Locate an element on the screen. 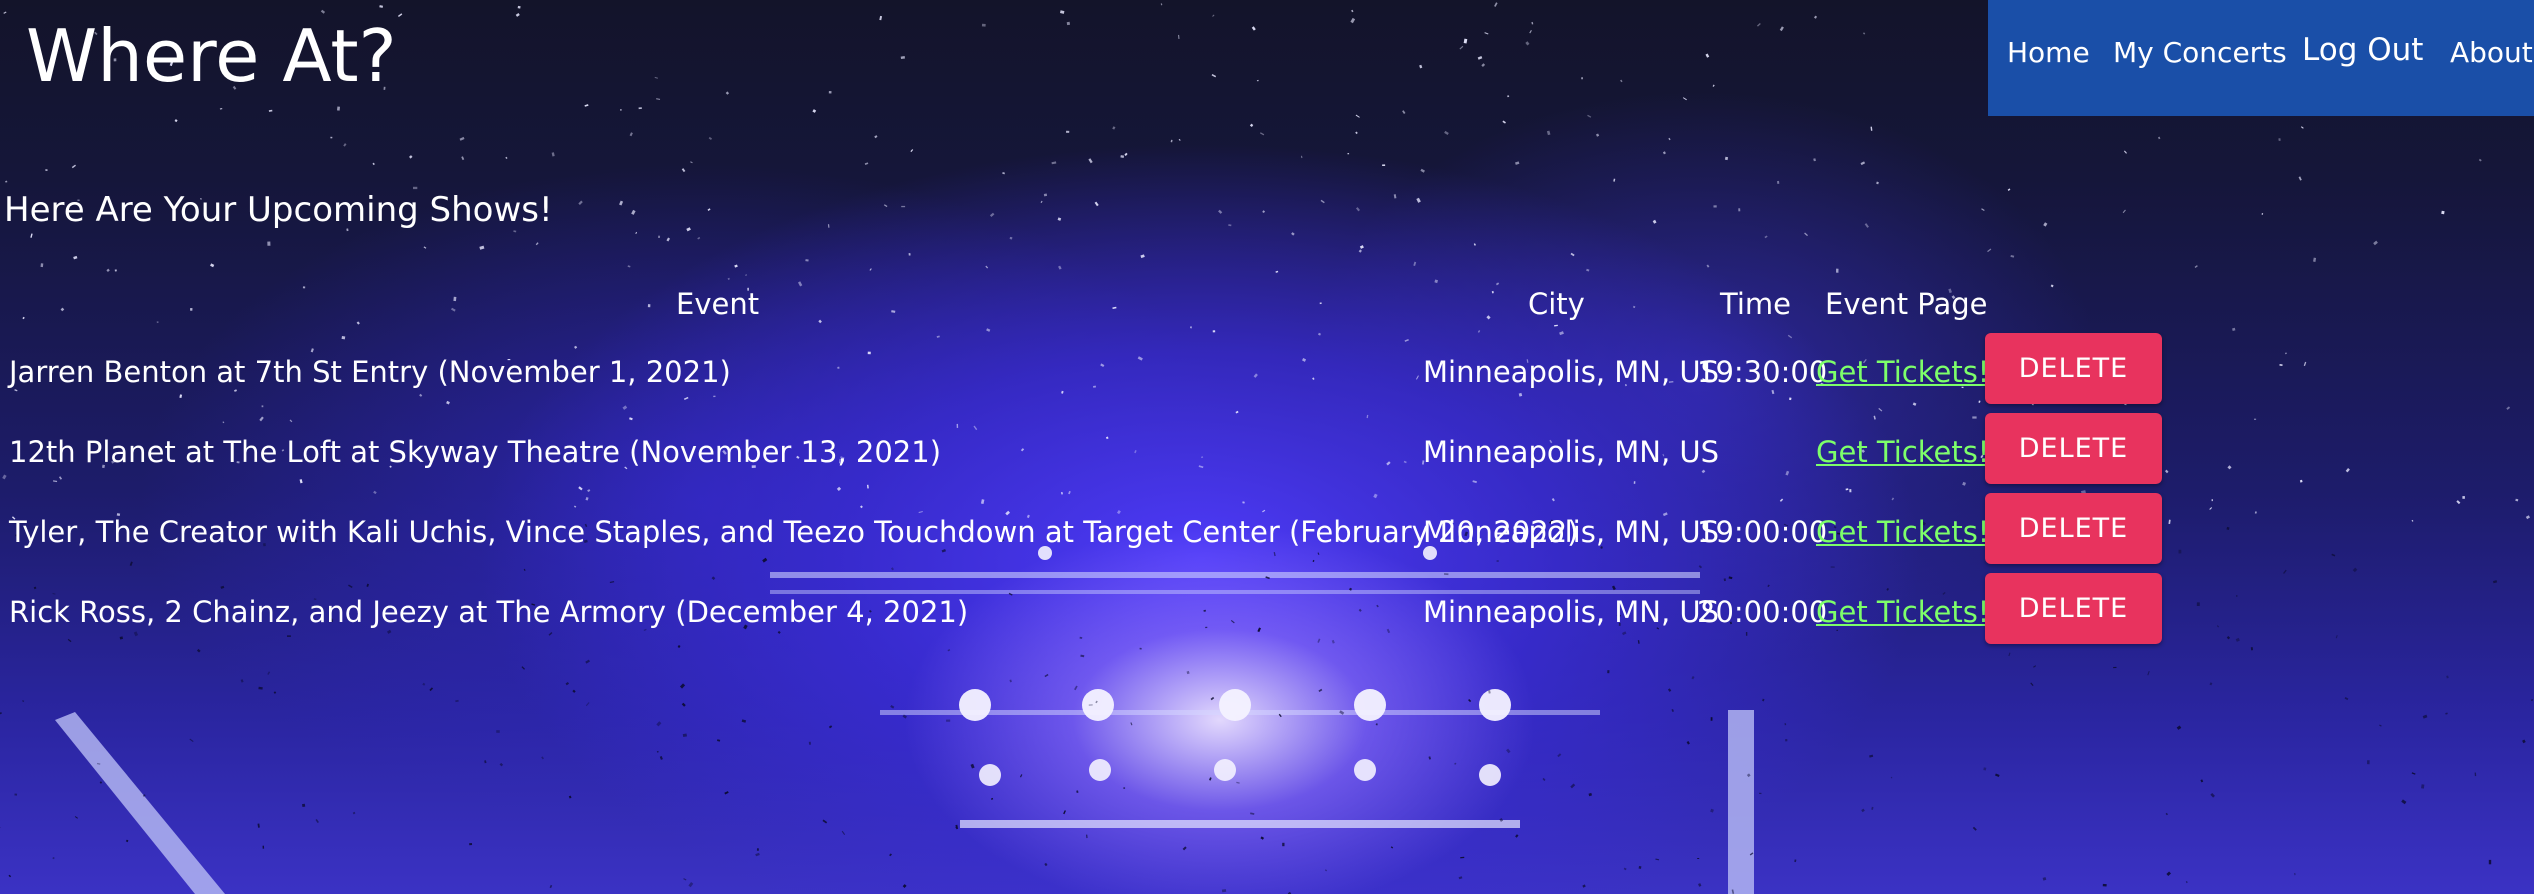 This screenshot has height=894, width=2534. page-heading: Here Are Your Upcoming Shows! is located at coordinates (278, 210).